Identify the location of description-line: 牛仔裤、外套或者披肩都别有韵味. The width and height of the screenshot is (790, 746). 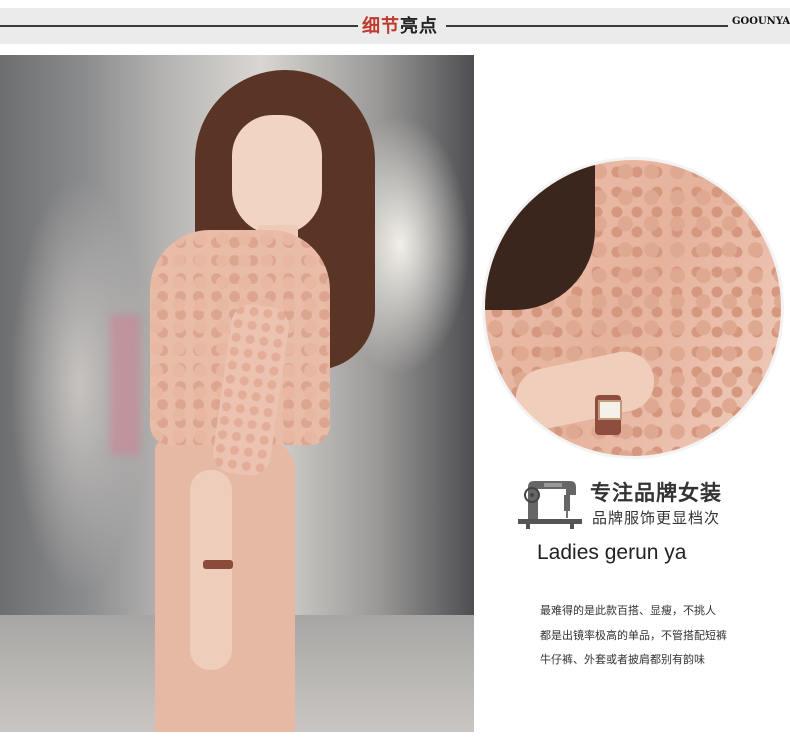
(622, 659).